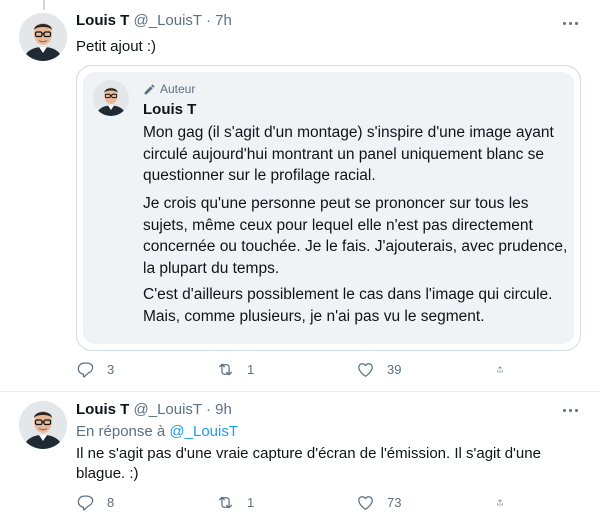 The image size is (600, 528). What do you see at coordinates (149, 89) in the screenshot?
I see `pencil-icon` at bounding box center [149, 89].